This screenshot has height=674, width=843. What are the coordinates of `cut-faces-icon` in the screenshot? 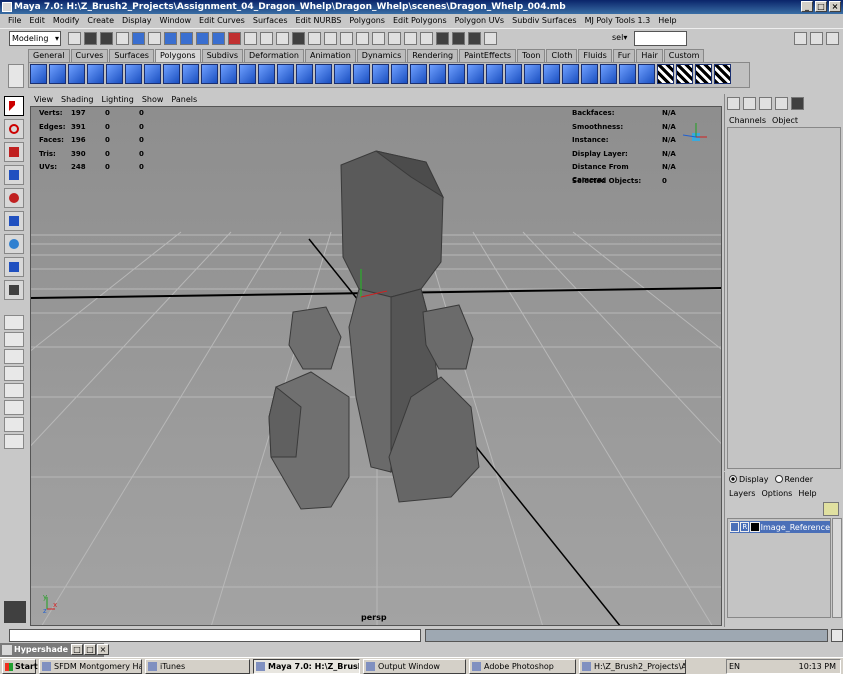 It's located at (494, 74).